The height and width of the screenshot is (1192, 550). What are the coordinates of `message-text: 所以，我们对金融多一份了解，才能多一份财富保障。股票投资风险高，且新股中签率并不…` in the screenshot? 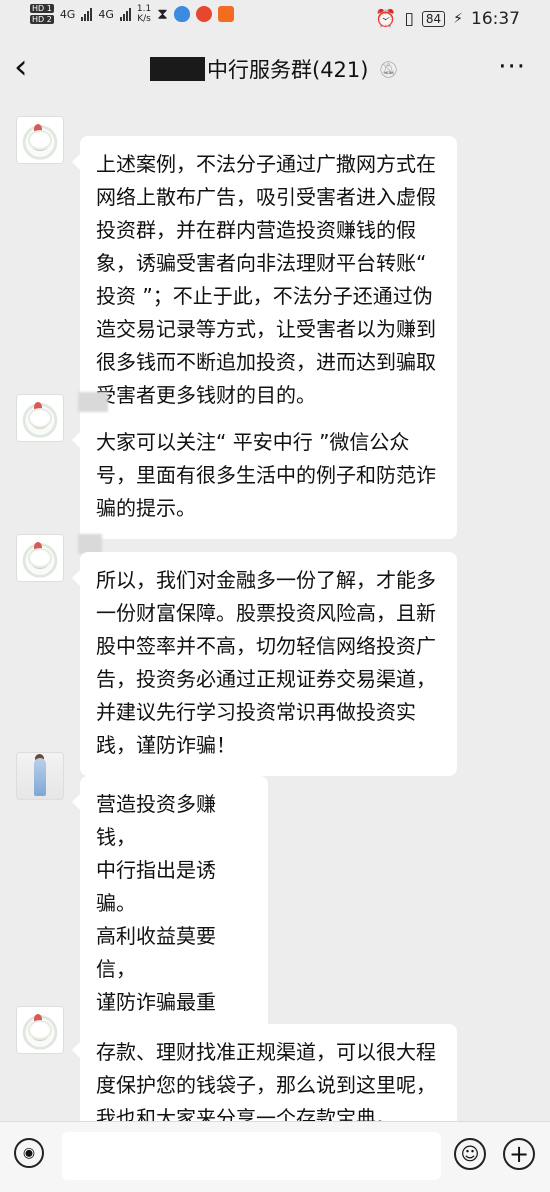 It's located at (266, 662).